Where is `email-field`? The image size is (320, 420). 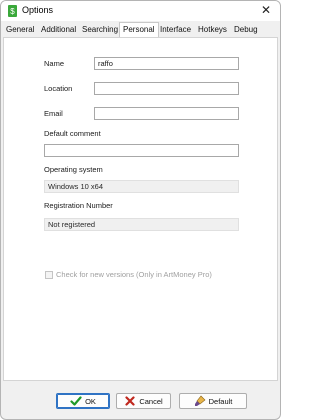 email-field is located at coordinates (166, 113).